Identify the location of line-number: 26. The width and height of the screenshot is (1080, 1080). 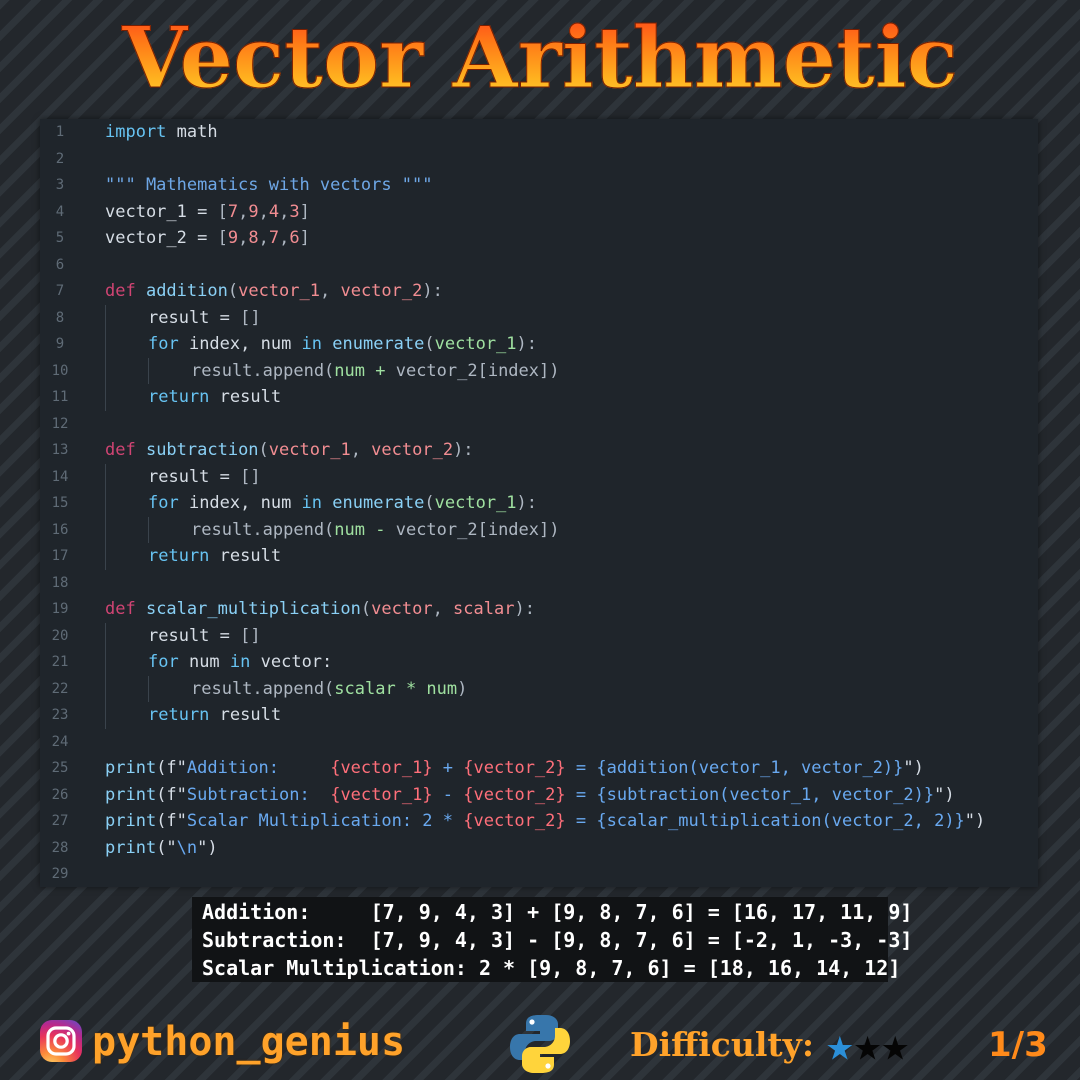
(60, 794).